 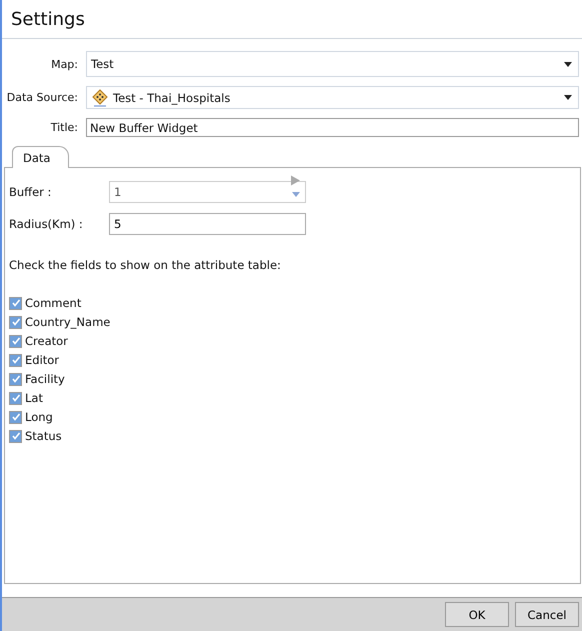 I want to click on checkbox-label: Facility, so click(x=45, y=379).